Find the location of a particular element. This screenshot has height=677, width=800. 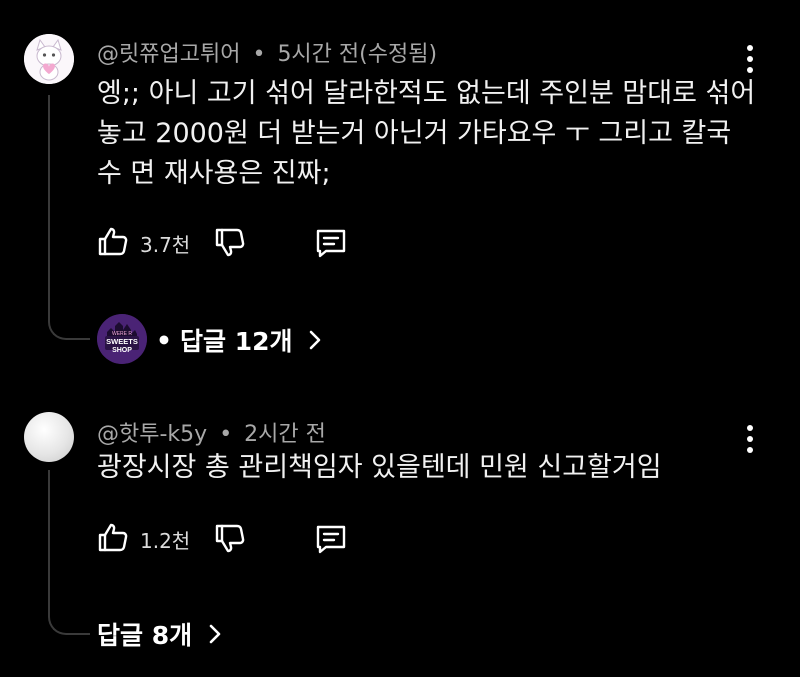

comment-text-line: 엥;; 아니 고기 섞어 달라한적도 없는데 주인분 맘대로 섞어 is located at coordinates (426, 93).